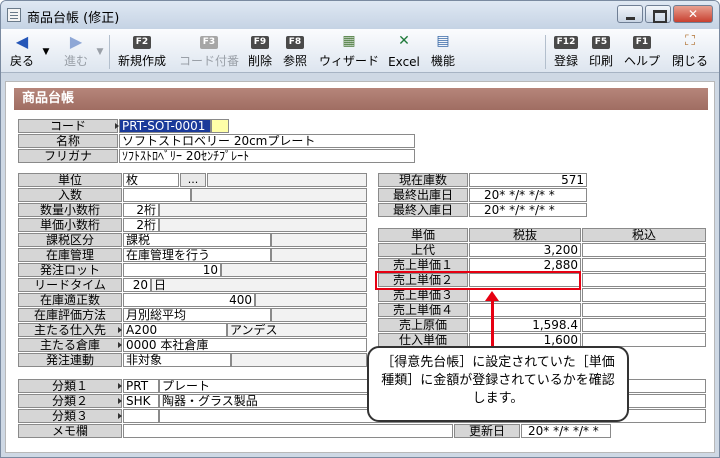 This screenshot has height=458, width=720. Describe the element at coordinates (197, 315) in the screenshot. I see `valuation-select: 月別総平均` at that location.